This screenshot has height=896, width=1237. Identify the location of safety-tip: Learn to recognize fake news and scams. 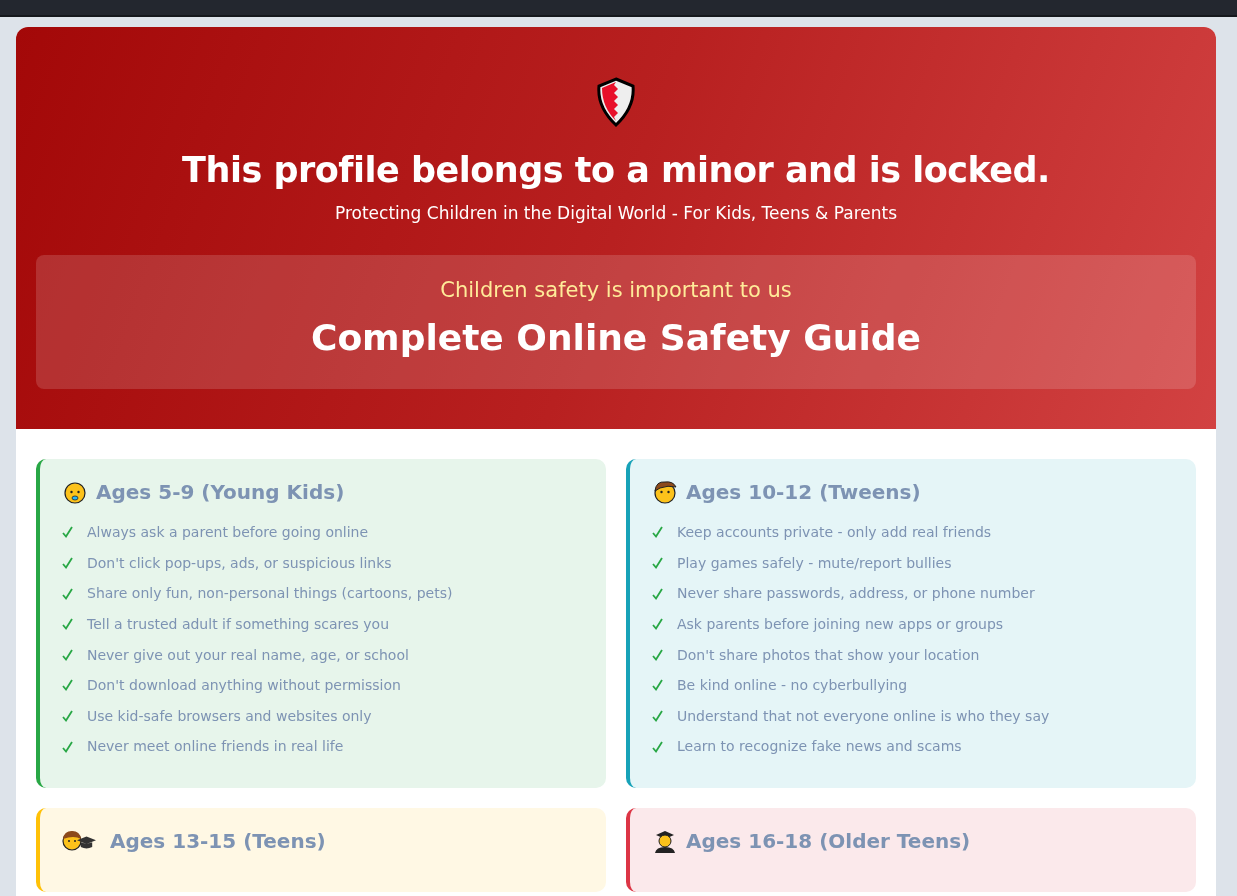
(819, 747).